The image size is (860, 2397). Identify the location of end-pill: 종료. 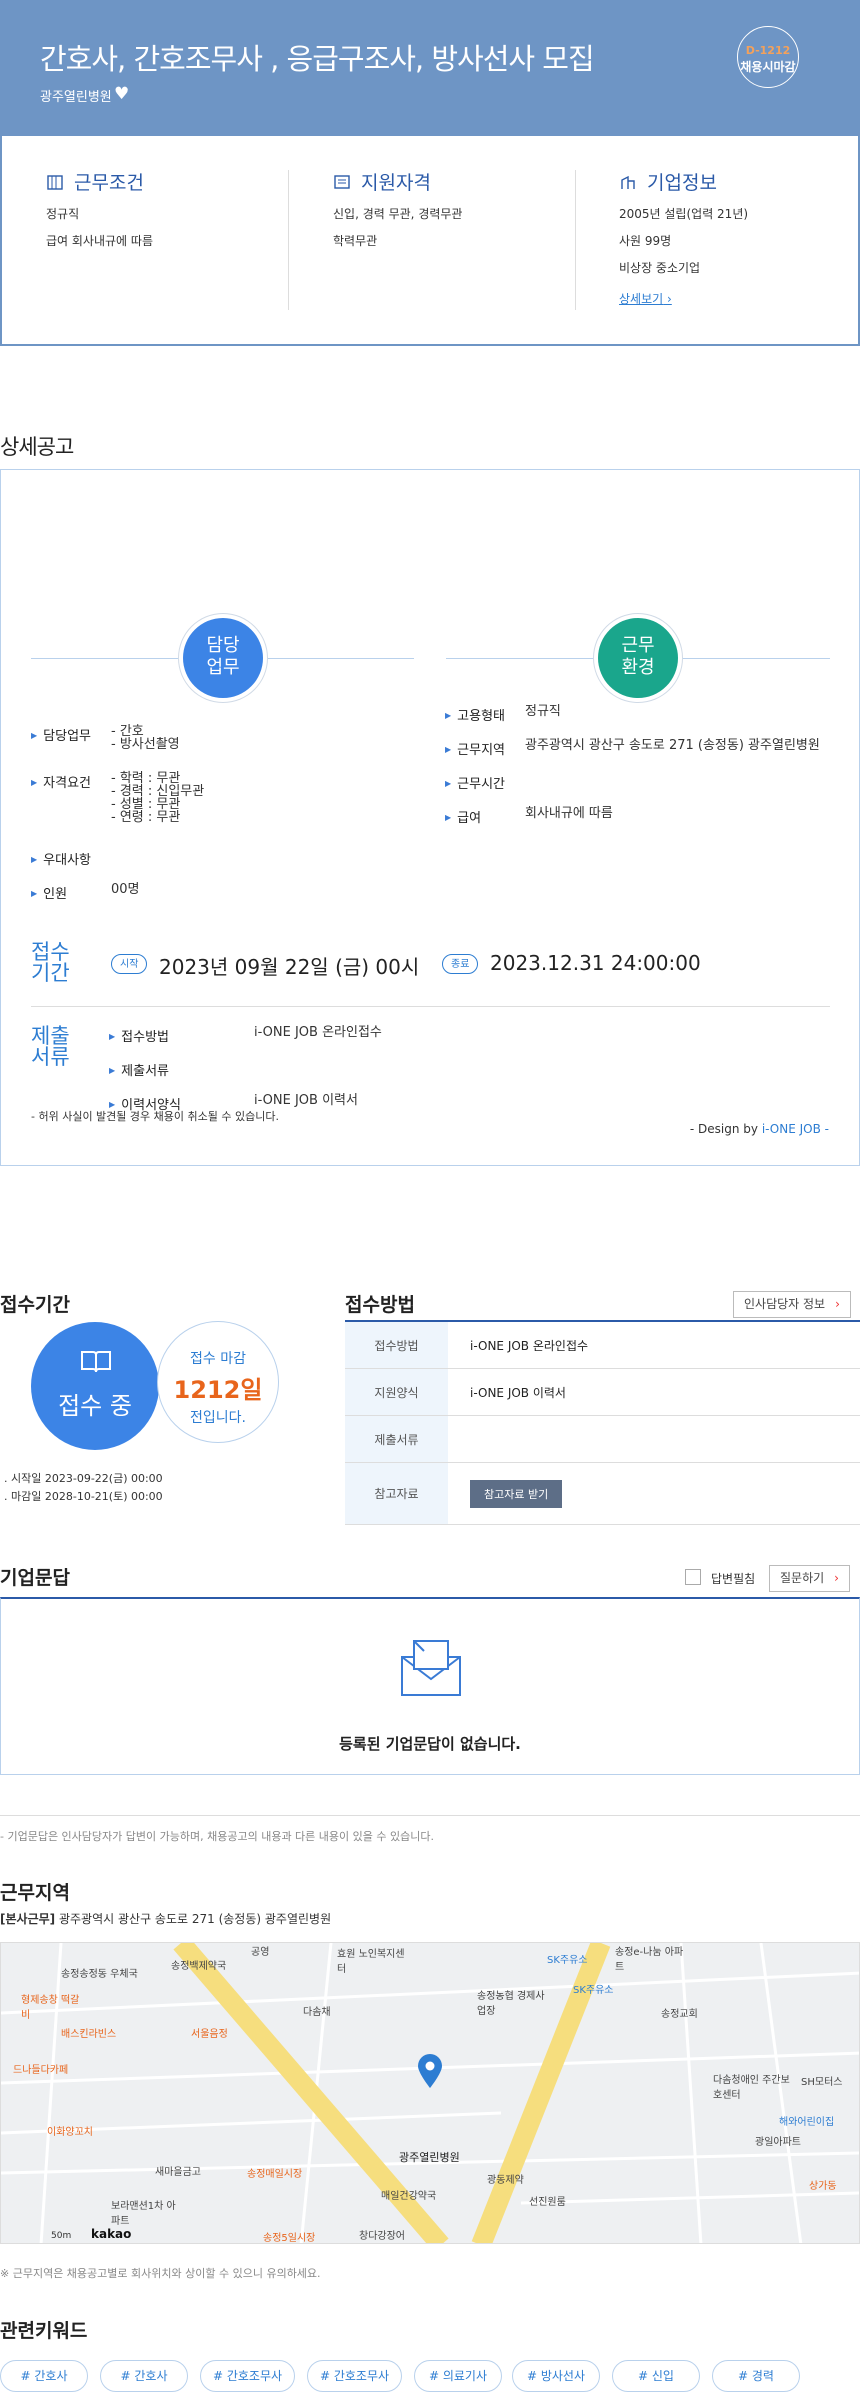
(460, 964).